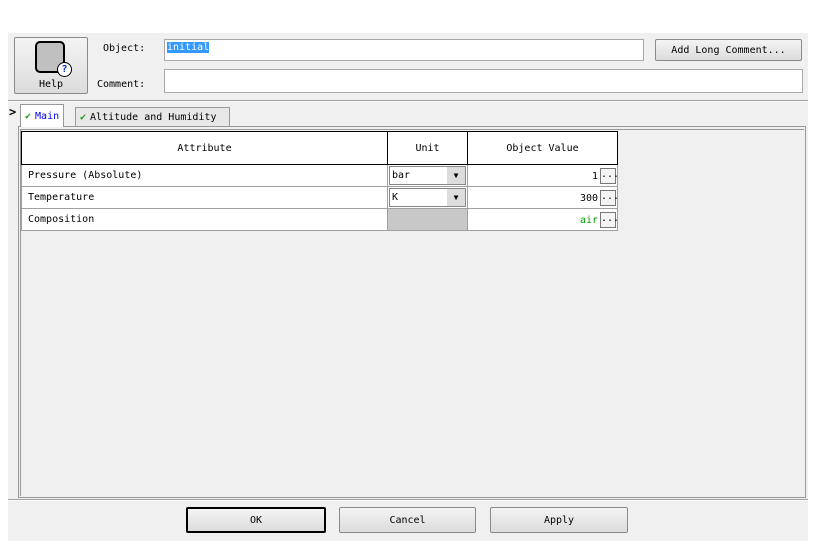 Image resolution: width=816 pixels, height=547 pixels. I want to click on value-text: 300, so click(588, 198).